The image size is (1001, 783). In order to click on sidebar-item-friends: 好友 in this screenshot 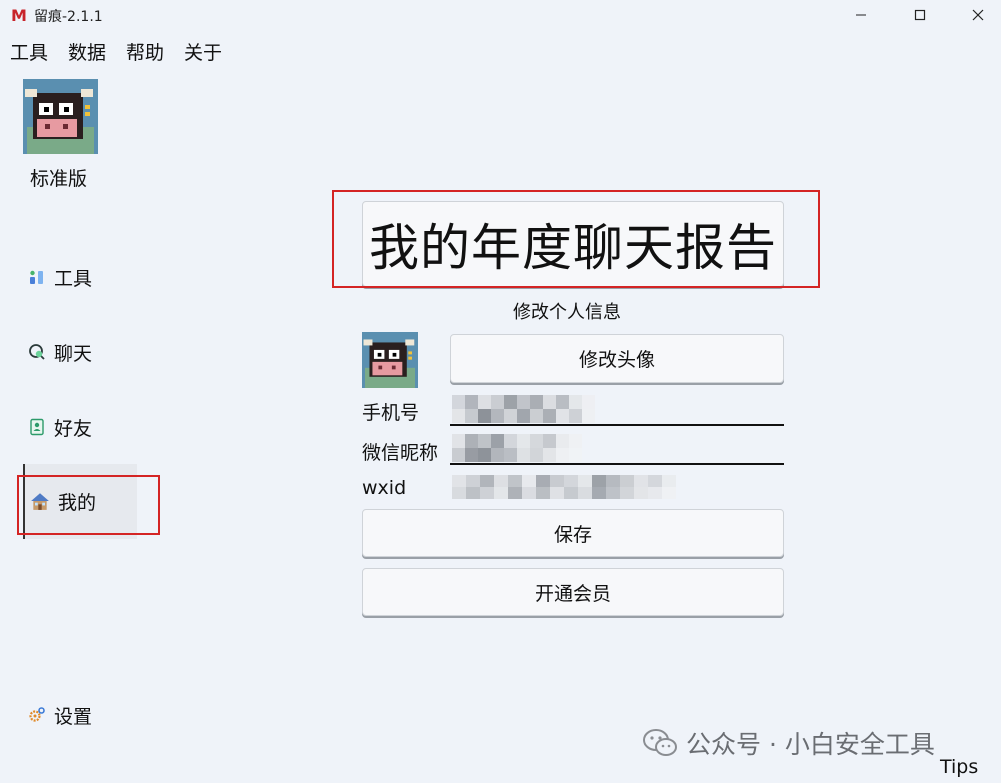, I will do `click(60, 427)`.